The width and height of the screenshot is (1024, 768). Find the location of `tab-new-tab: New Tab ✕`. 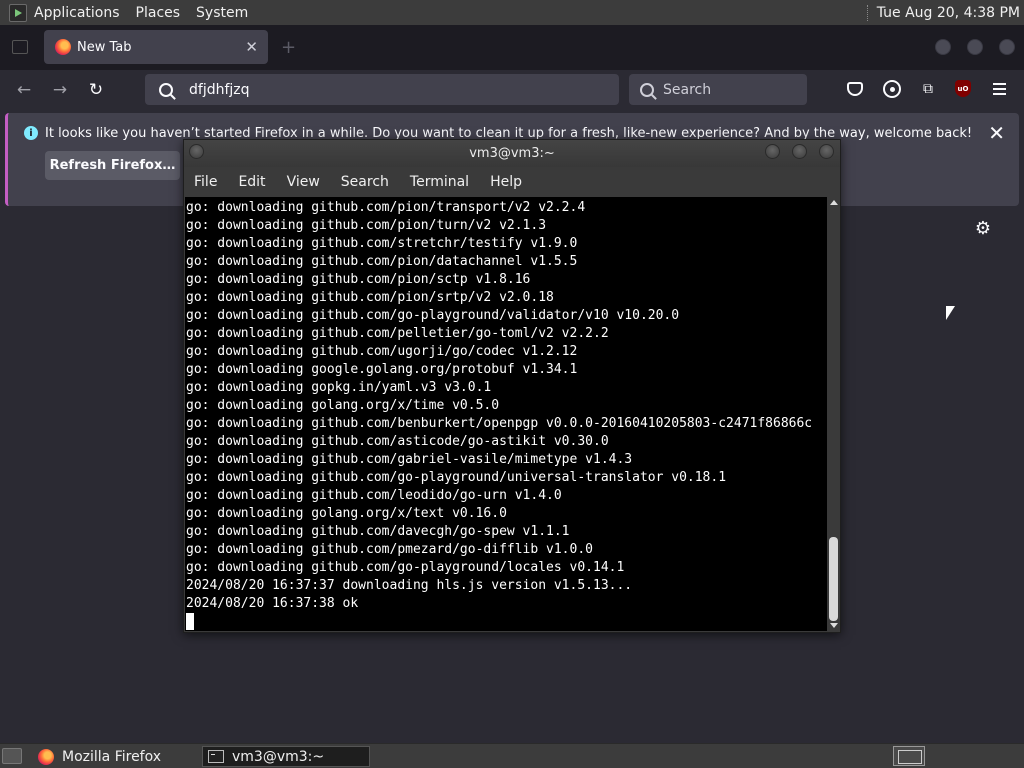

tab-new-tab: New Tab ✕ is located at coordinates (156, 47).